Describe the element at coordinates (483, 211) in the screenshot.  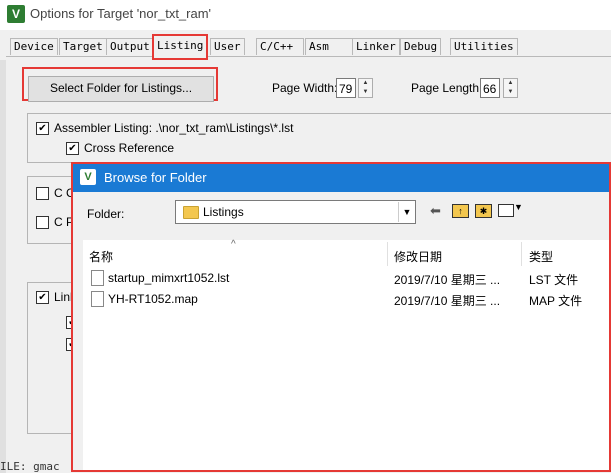
I see `new-folder-icon: ✱` at that location.